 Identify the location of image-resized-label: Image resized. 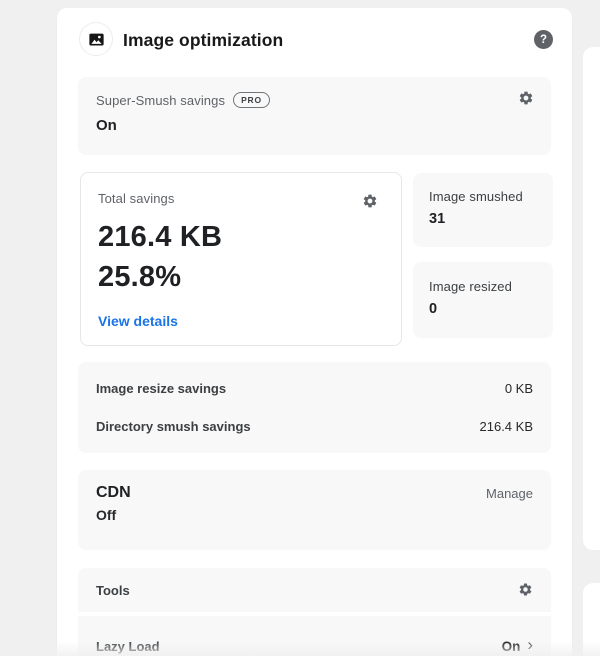
(470, 286).